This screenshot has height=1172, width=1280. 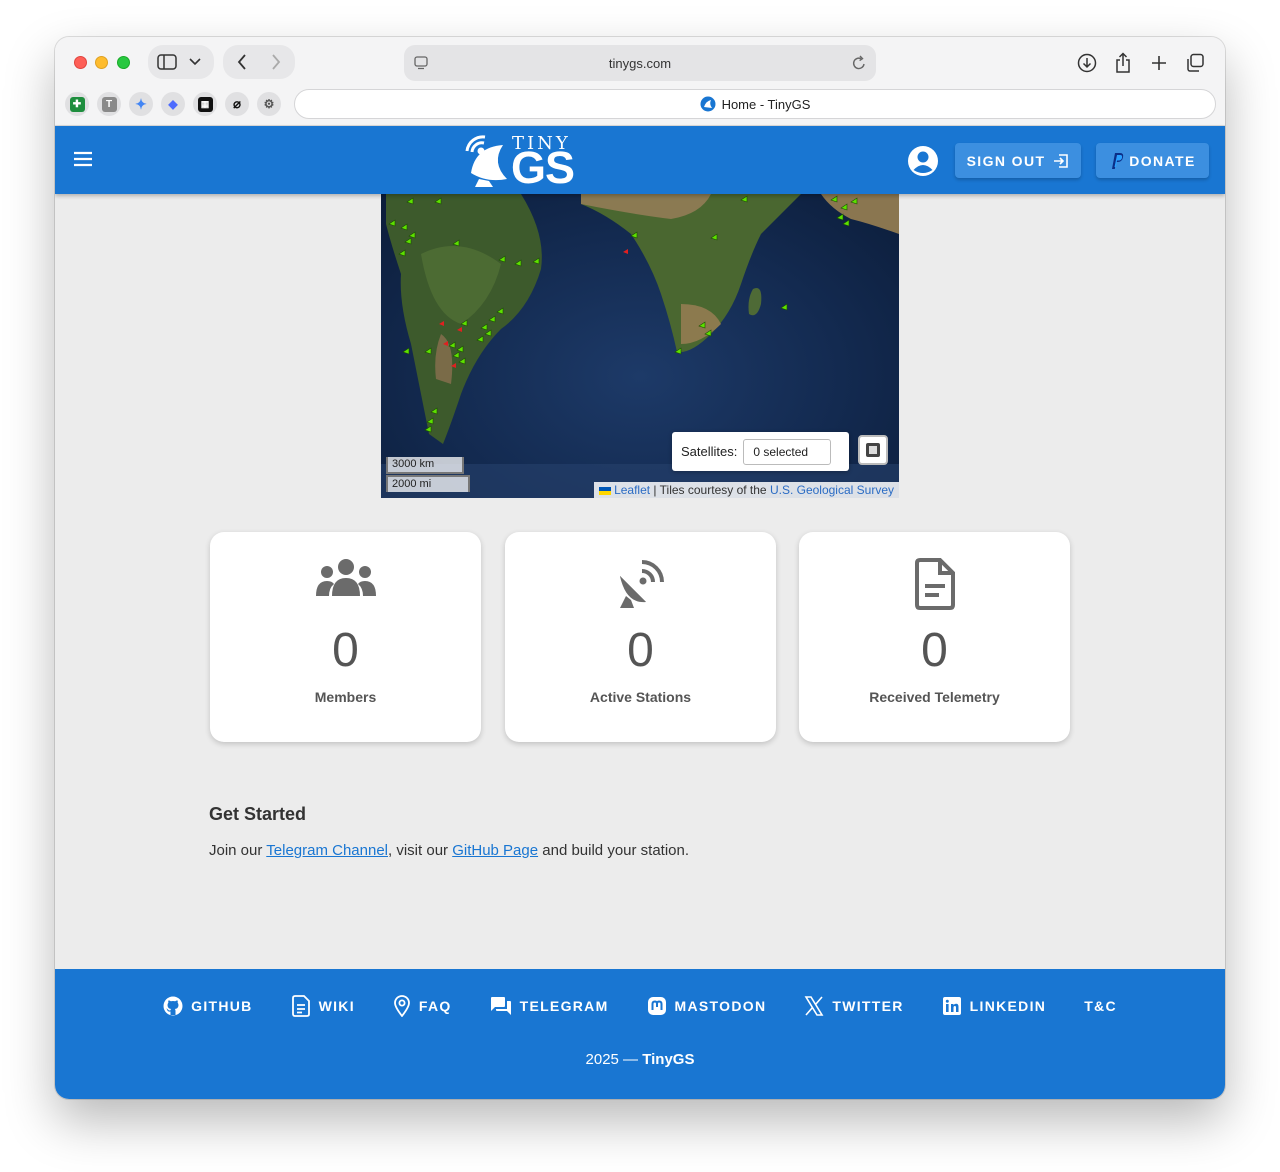 I want to click on footer-link-telegram: TELEGRAM, so click(x=549, y=1006).